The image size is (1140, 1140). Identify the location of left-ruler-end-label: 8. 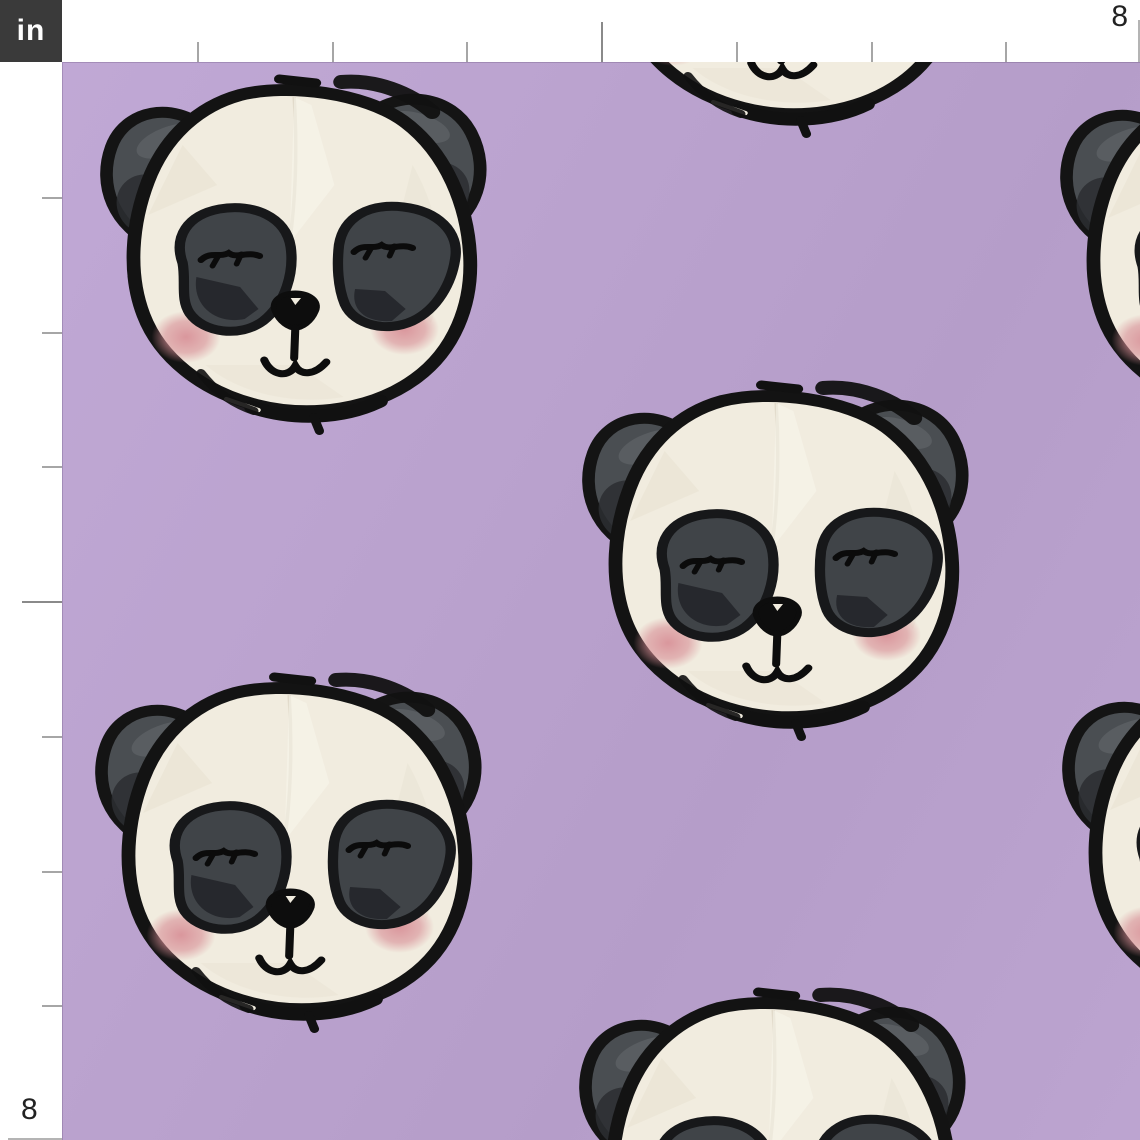
(29, 1109).